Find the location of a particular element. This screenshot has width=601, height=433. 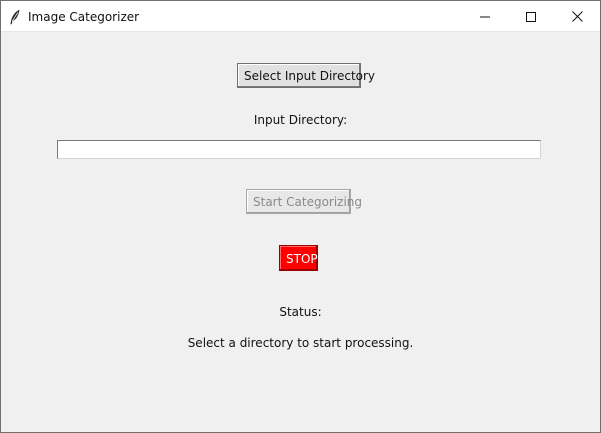

start-categorizing-button: Start Categorizing is located at coordinates (304, 201).